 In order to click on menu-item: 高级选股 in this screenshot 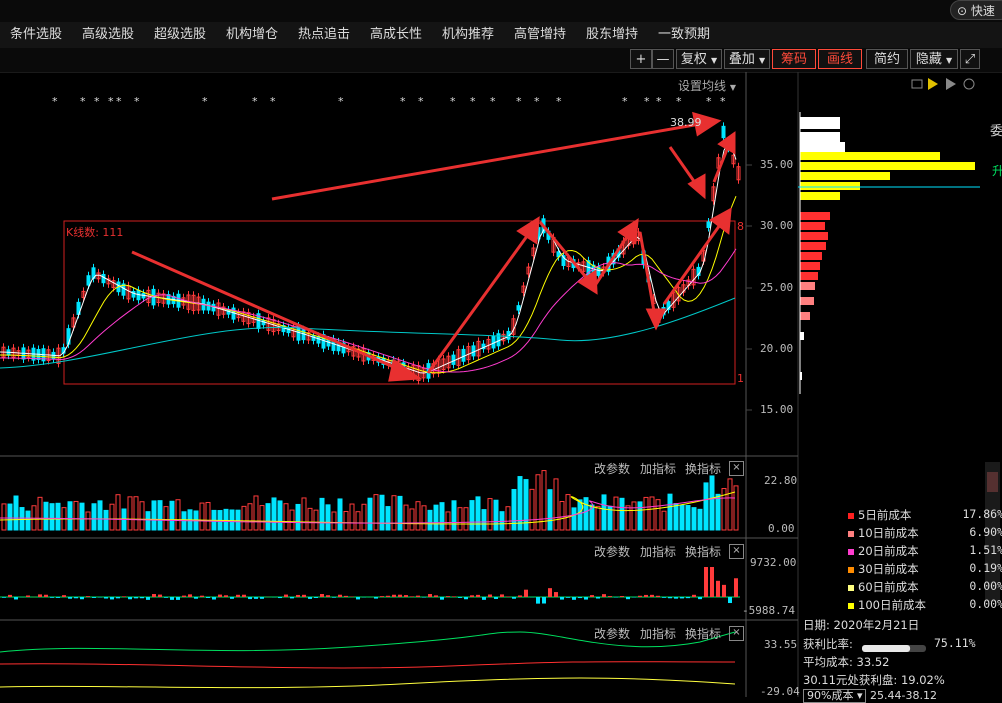, I will do `click(108, 35)`.